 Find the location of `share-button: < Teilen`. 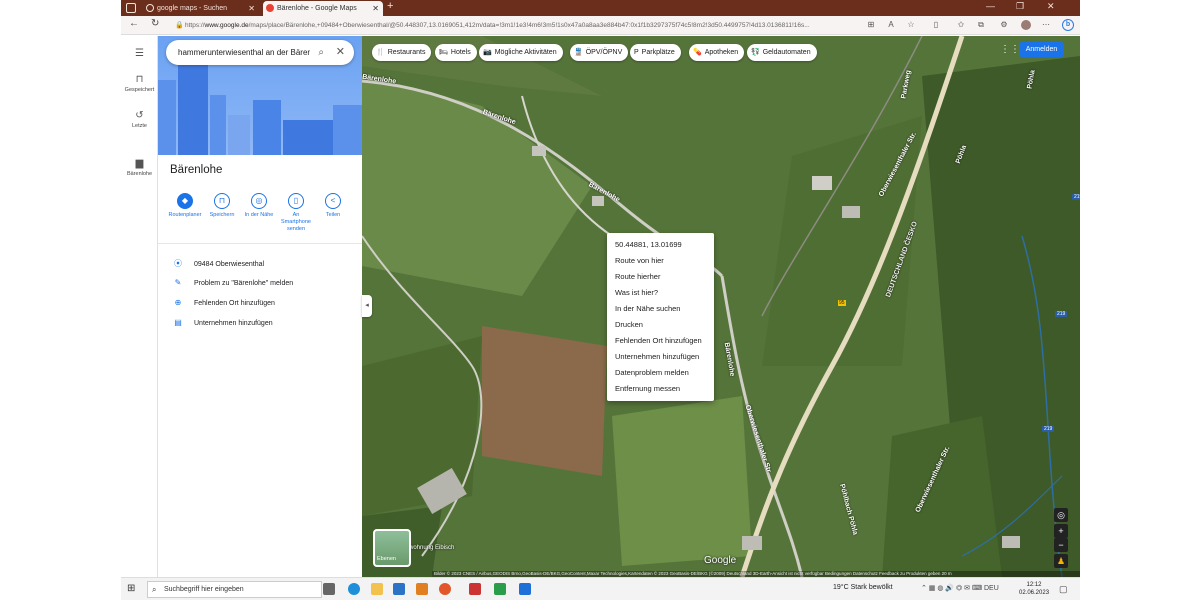

share-button: < Teilen is located at coordinates (333, 206).